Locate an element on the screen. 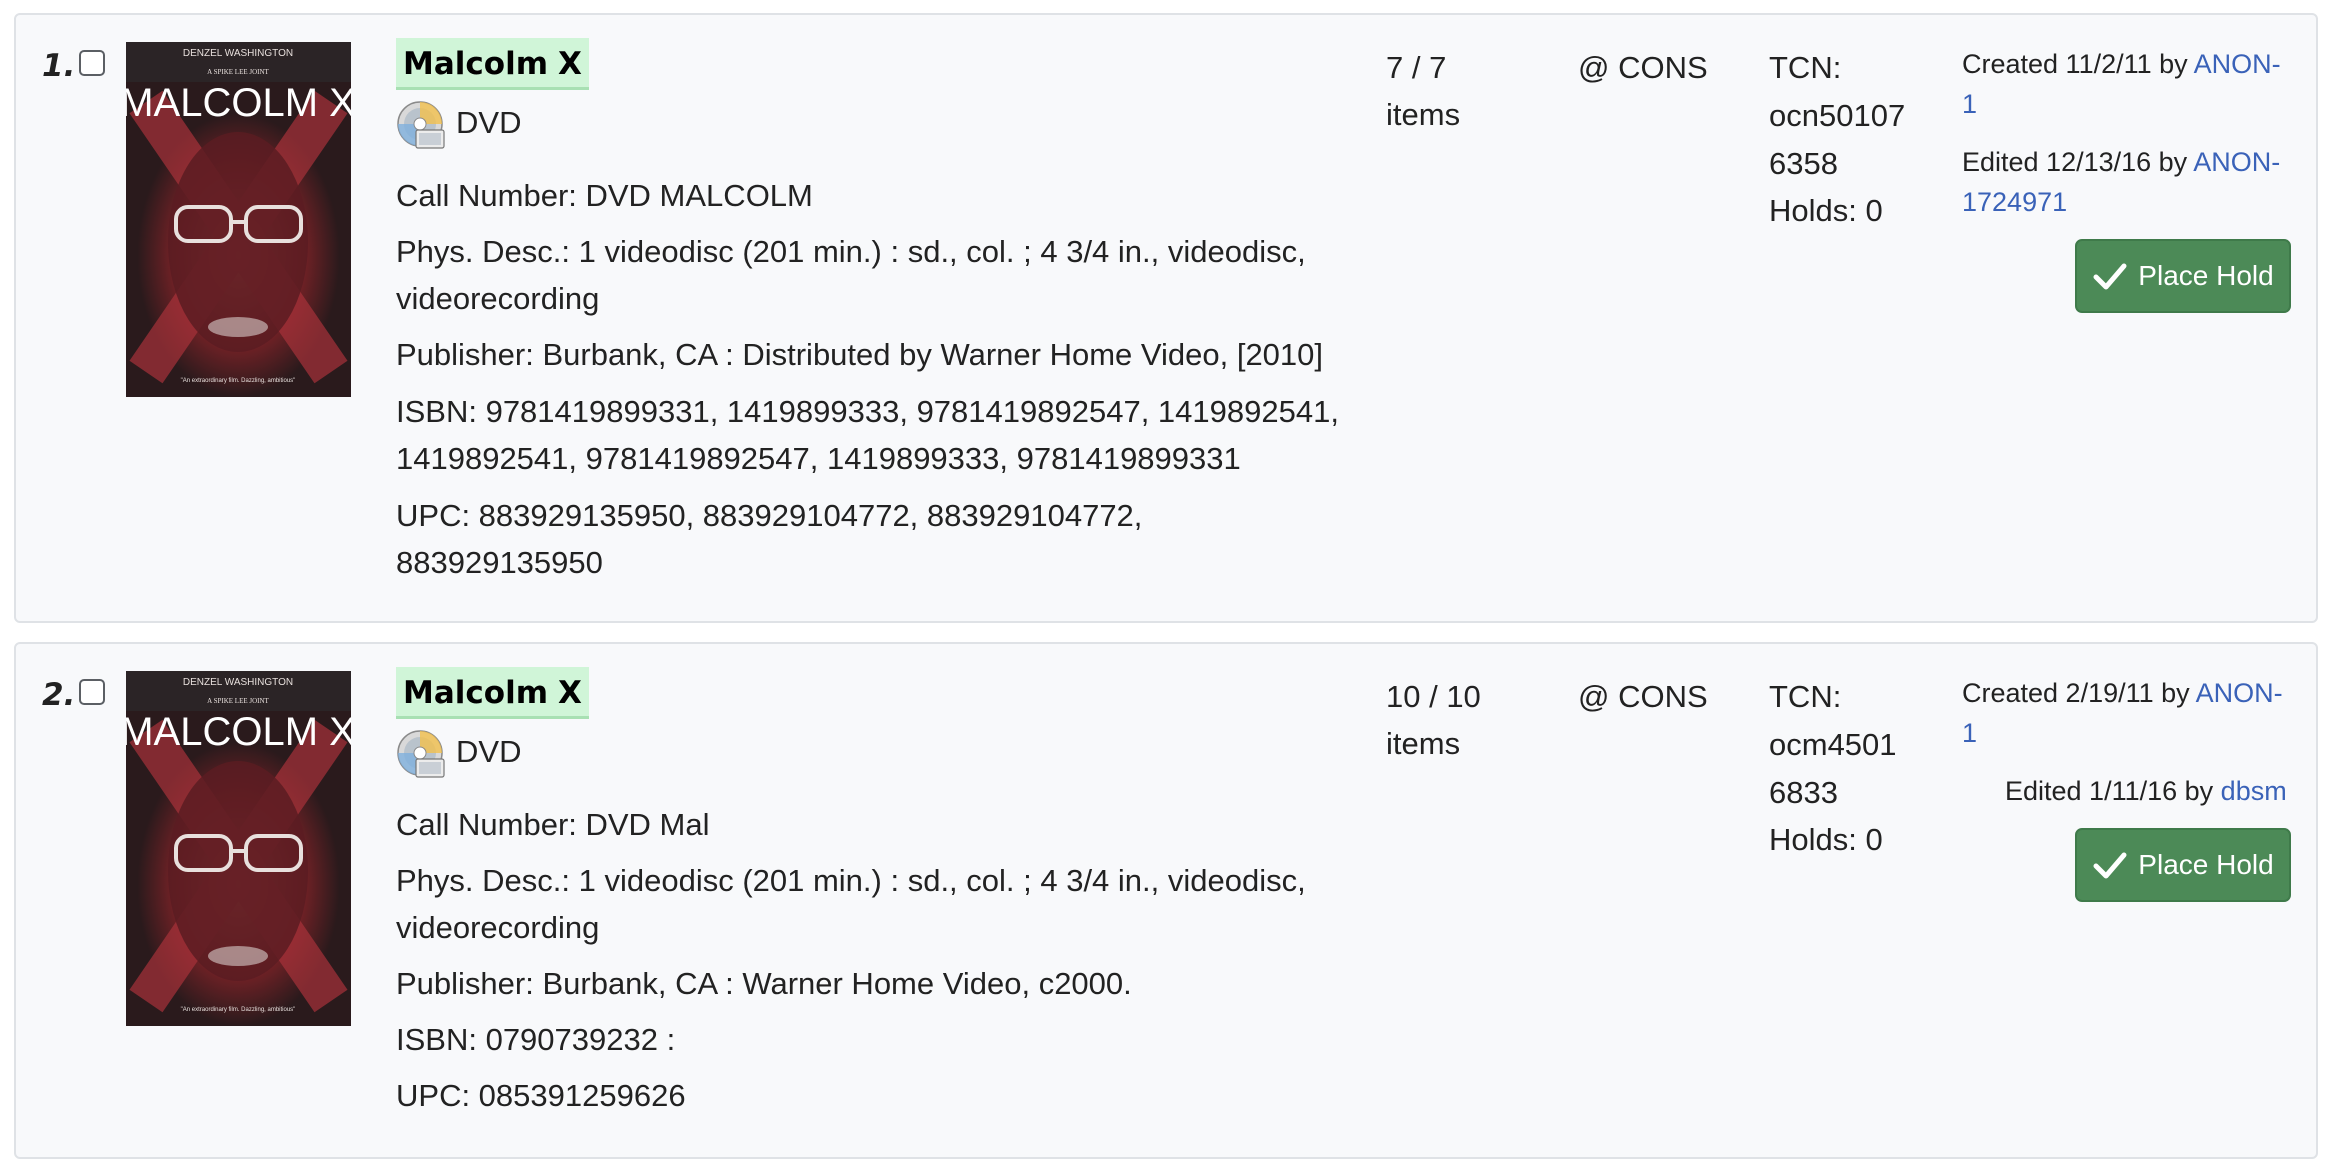 This screenshot has width=2330, height=1160. edited-info: Edited 1/11/16 by dbsm is located at coordinates (2146, 791).